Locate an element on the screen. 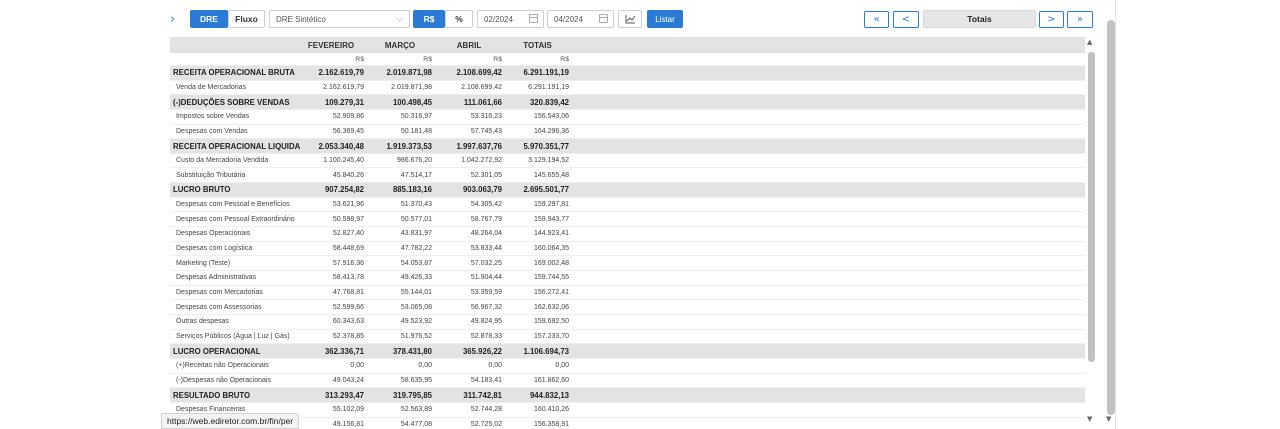 The image size is (1280, 429). percent-toggle: % is located at coordinates (459, 19).